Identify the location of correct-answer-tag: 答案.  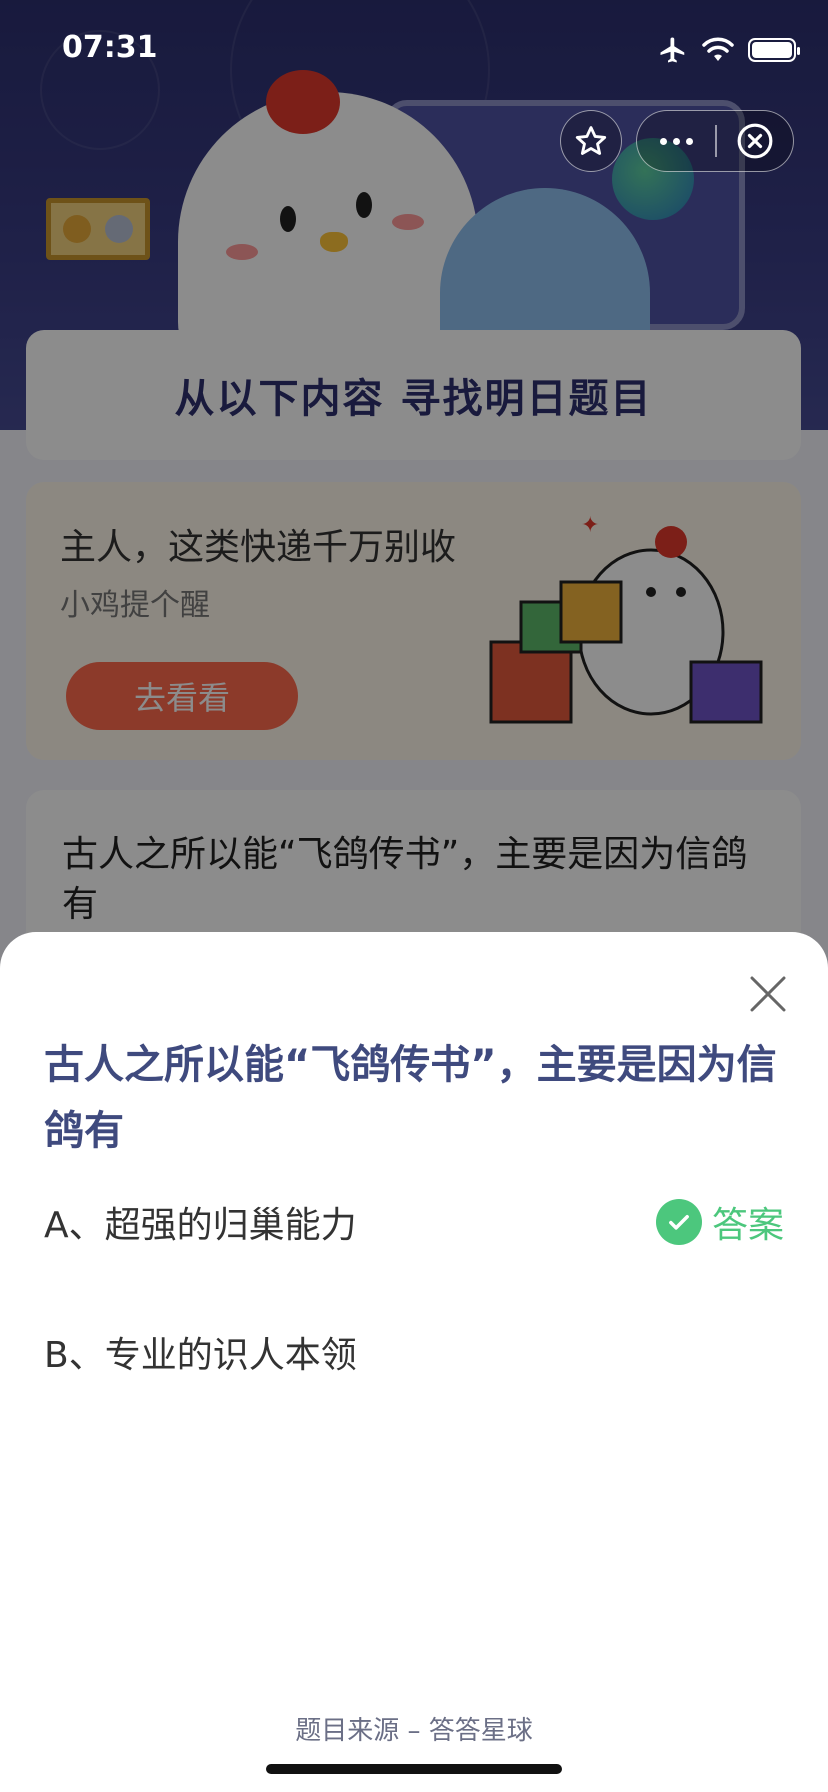
(719, 1222).